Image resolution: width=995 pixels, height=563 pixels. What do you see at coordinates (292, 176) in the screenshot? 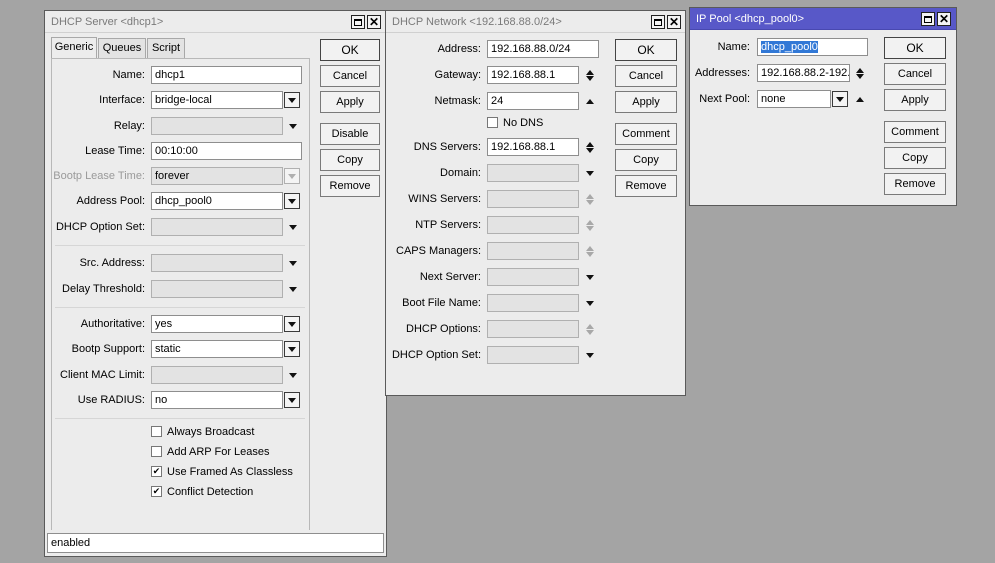
I see `bootp-lease-time-dropdown-icon` at bounding box center [292, 176].